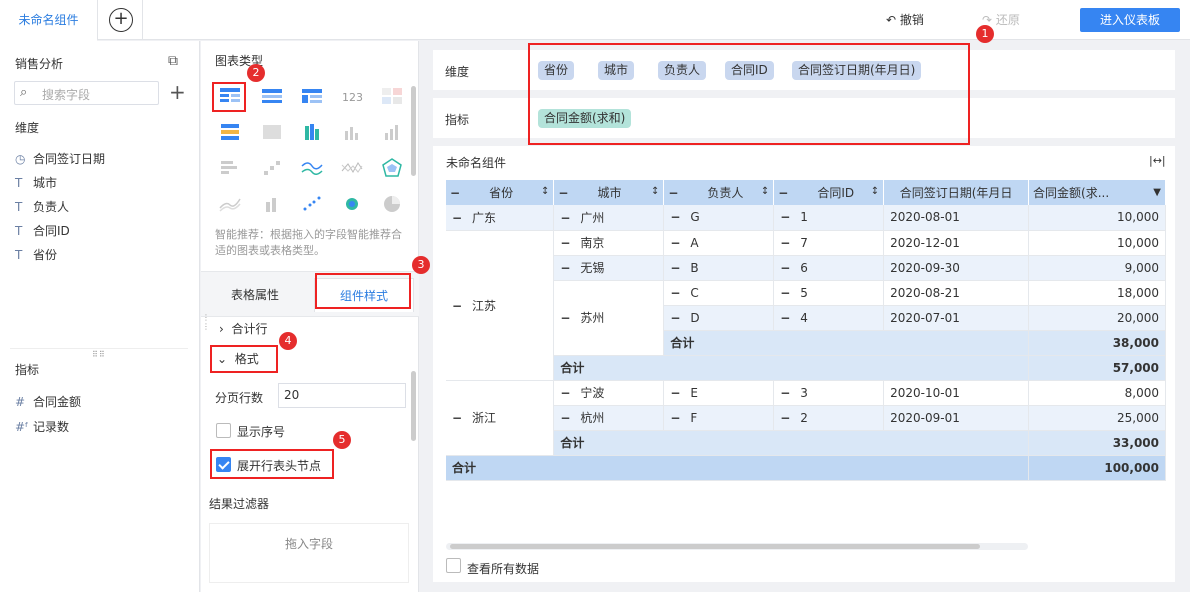  Describe the element at coordinates (413, 131) in the screenshot. I see `chart-type-scrollbar` at that location.